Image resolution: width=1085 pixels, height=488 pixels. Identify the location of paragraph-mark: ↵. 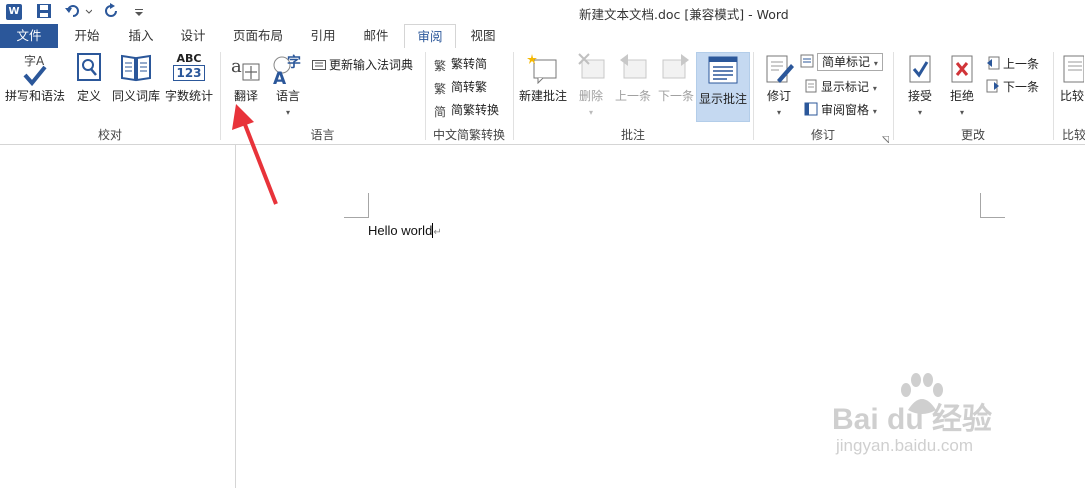
(437, 232).